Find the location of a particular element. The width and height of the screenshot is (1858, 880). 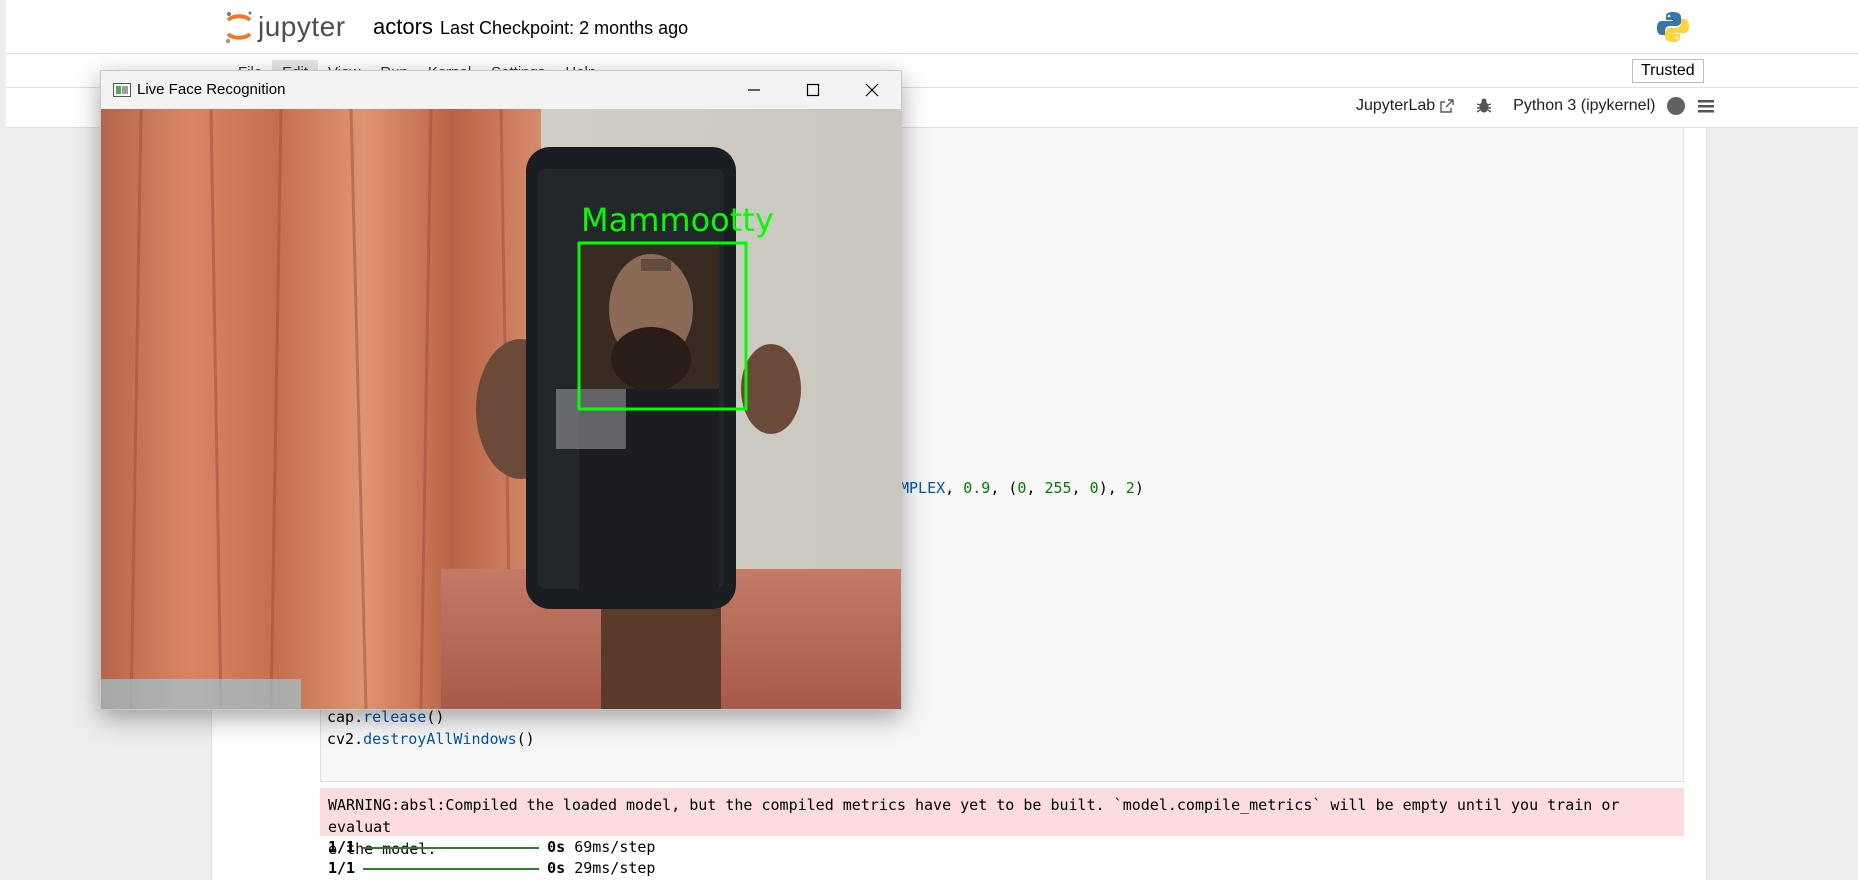

jupyterlab-link: JupyterLab is located at coordinates (1405, 106).